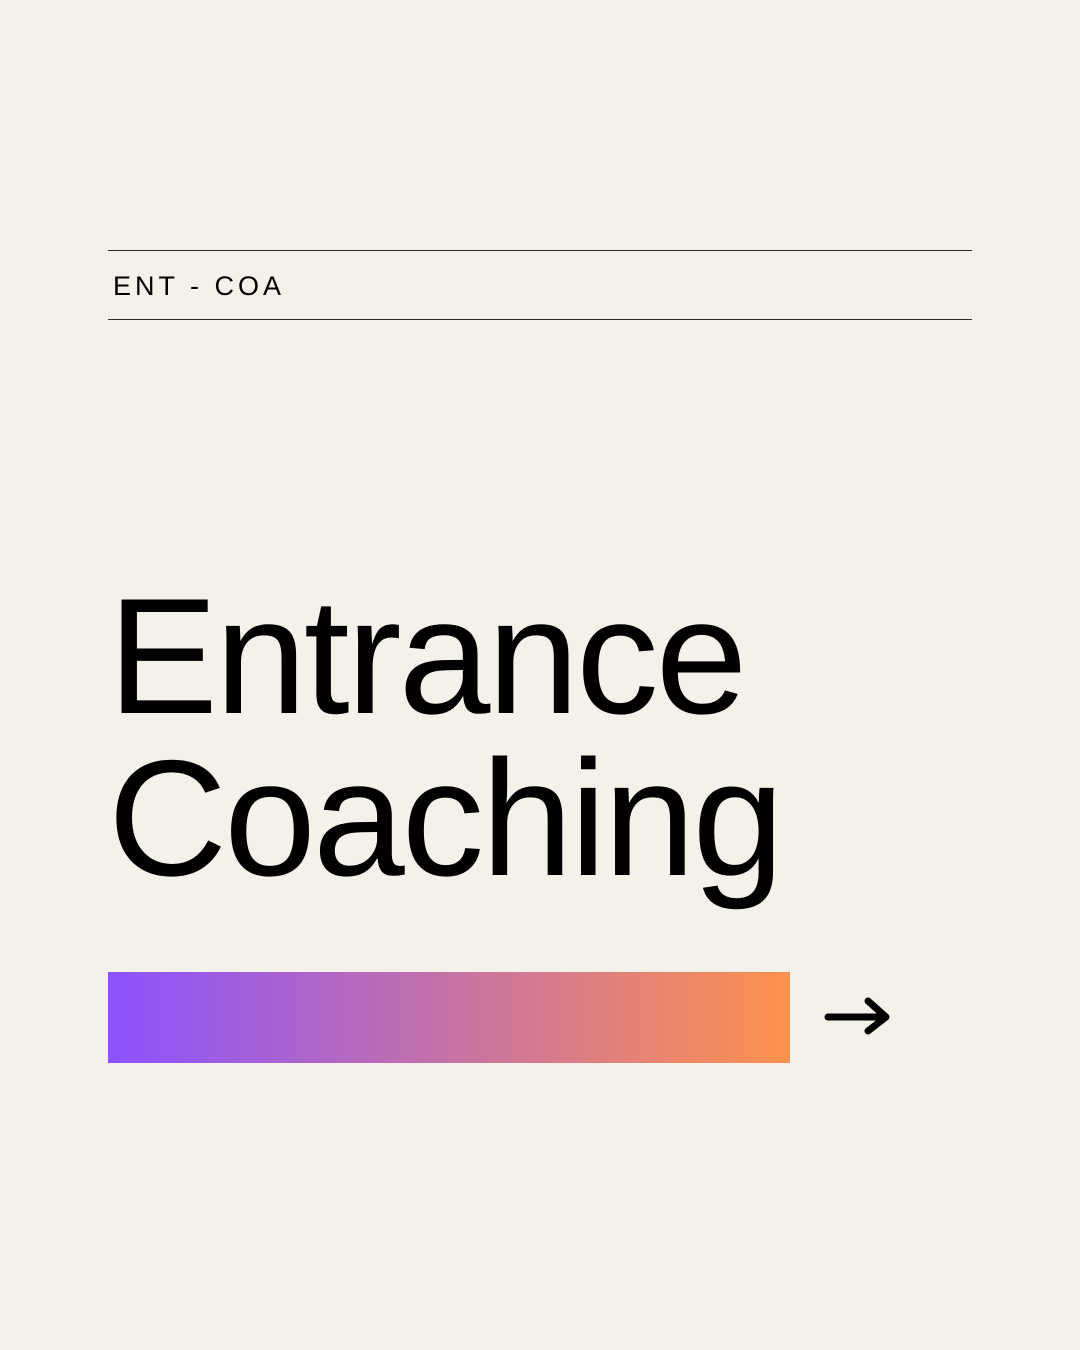 This screenshot has height=1350, width=1080. I want to click on course-code: ENT - COA, so click(199, 286).